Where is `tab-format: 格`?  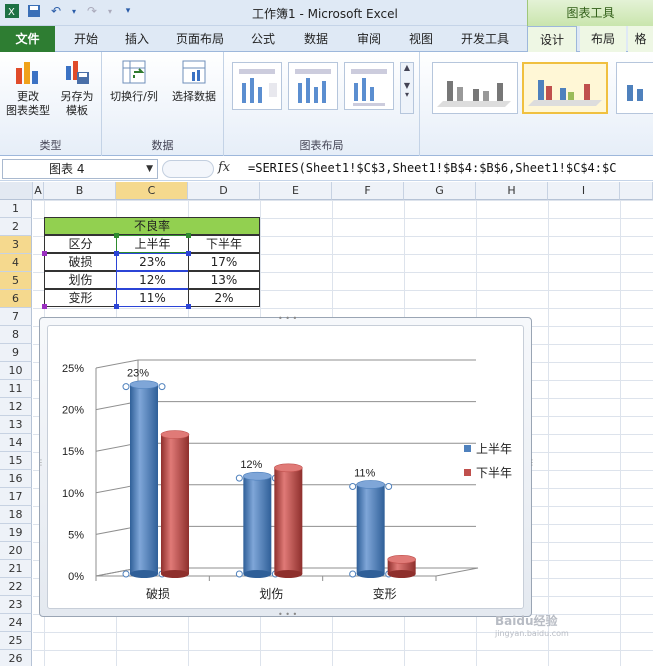 tab-format: 格 is located at coordinates (640, 39).